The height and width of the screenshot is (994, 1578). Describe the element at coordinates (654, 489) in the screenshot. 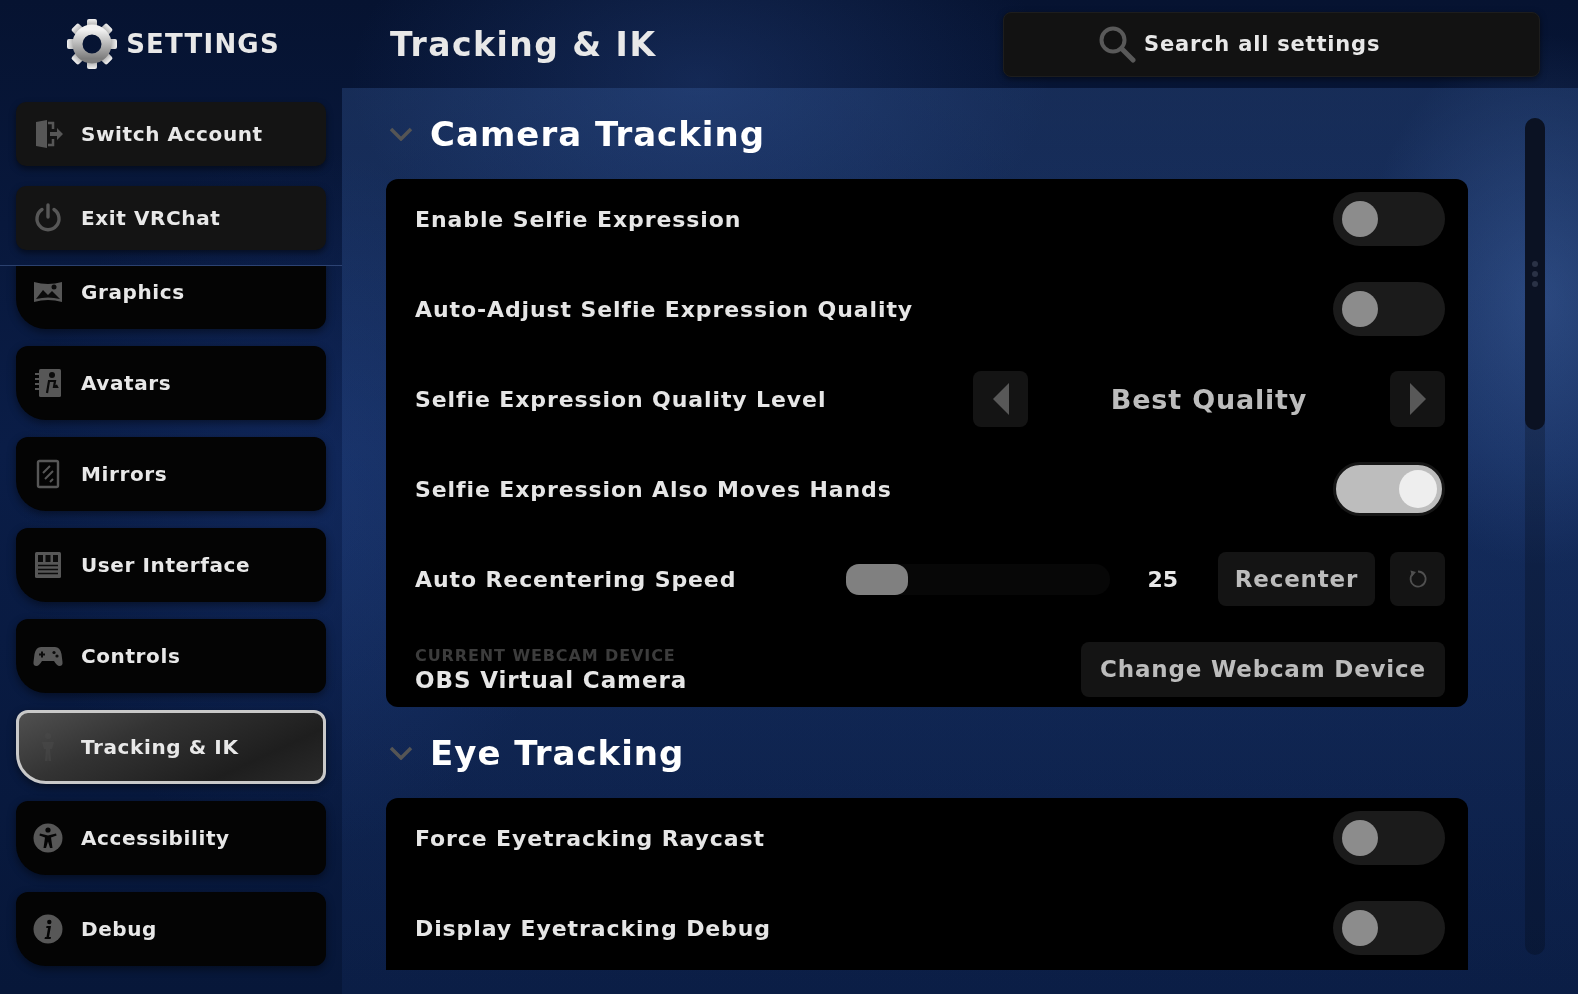

I see `setting-label: Selfie Expression Also Moves Hands` at that location.